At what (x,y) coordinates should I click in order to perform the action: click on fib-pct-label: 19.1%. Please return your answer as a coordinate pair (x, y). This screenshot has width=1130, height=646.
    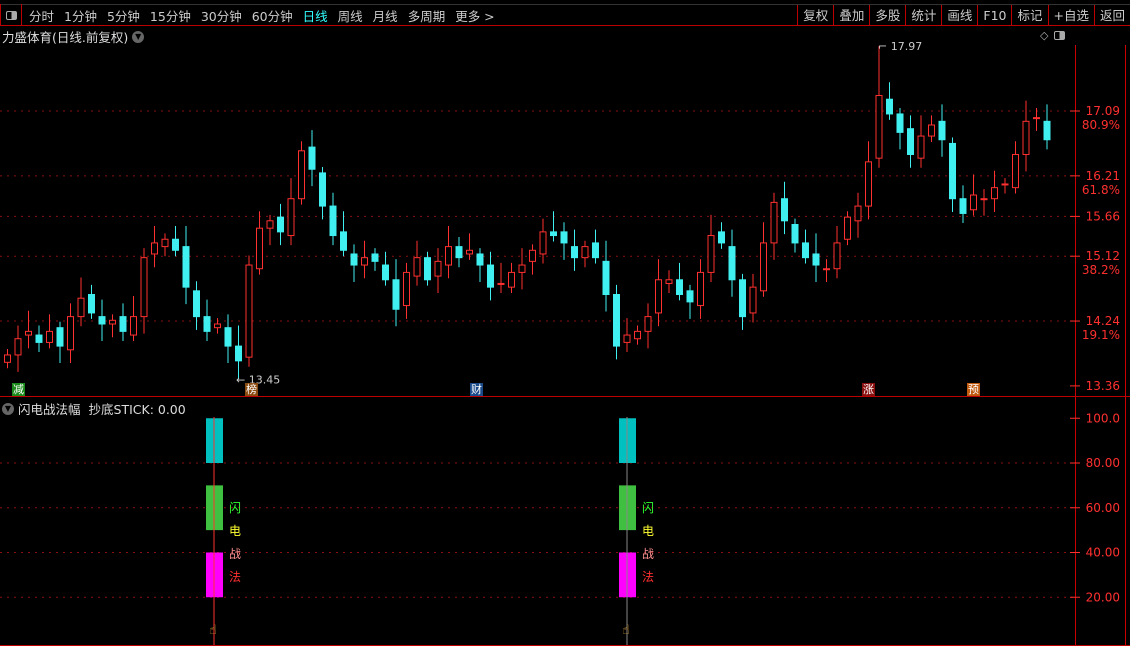
    Looking at the image, I should click on (1101, 335).